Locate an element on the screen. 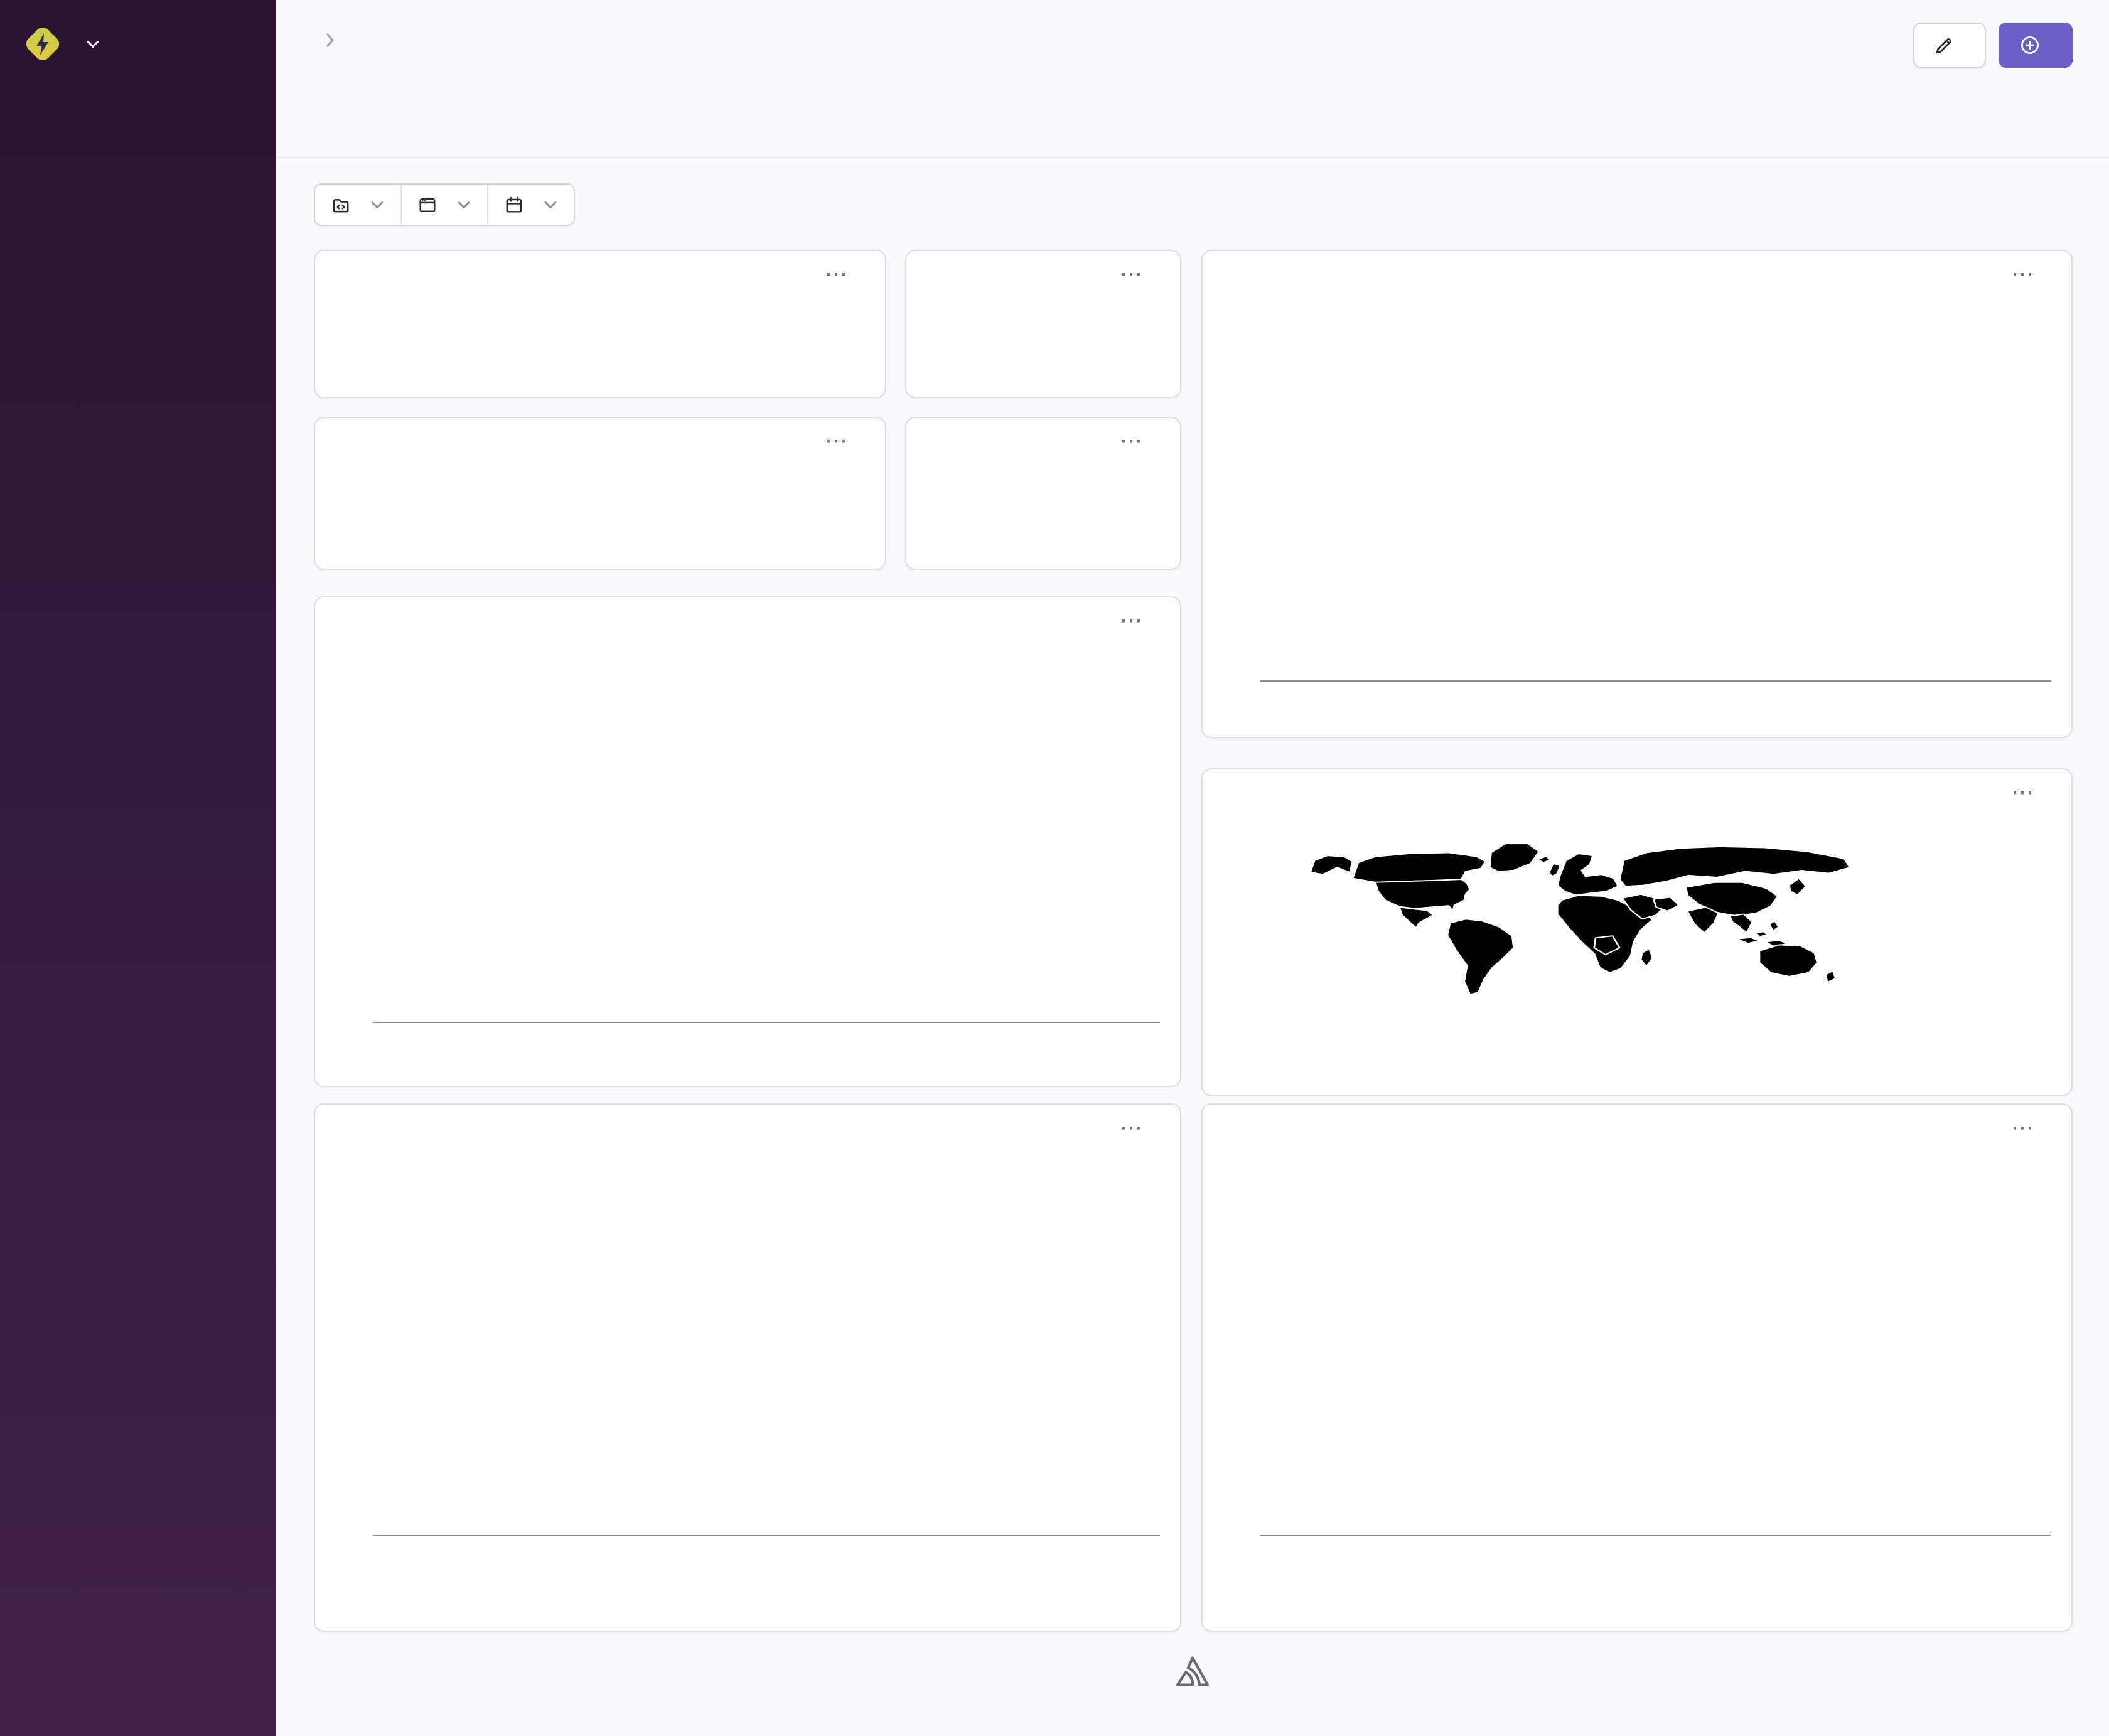  org-avatar is located at coordinates (42, 44).